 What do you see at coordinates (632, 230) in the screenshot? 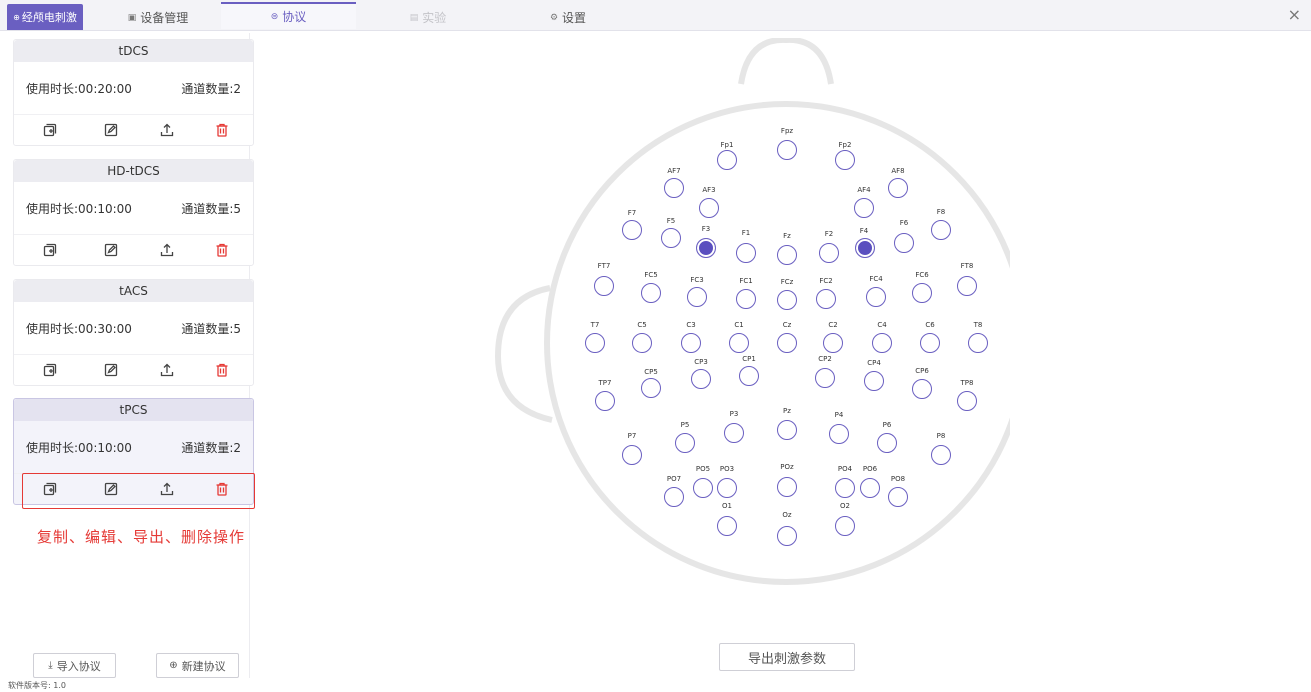
I see `electrode-f7` at bounding box center [632, 230].